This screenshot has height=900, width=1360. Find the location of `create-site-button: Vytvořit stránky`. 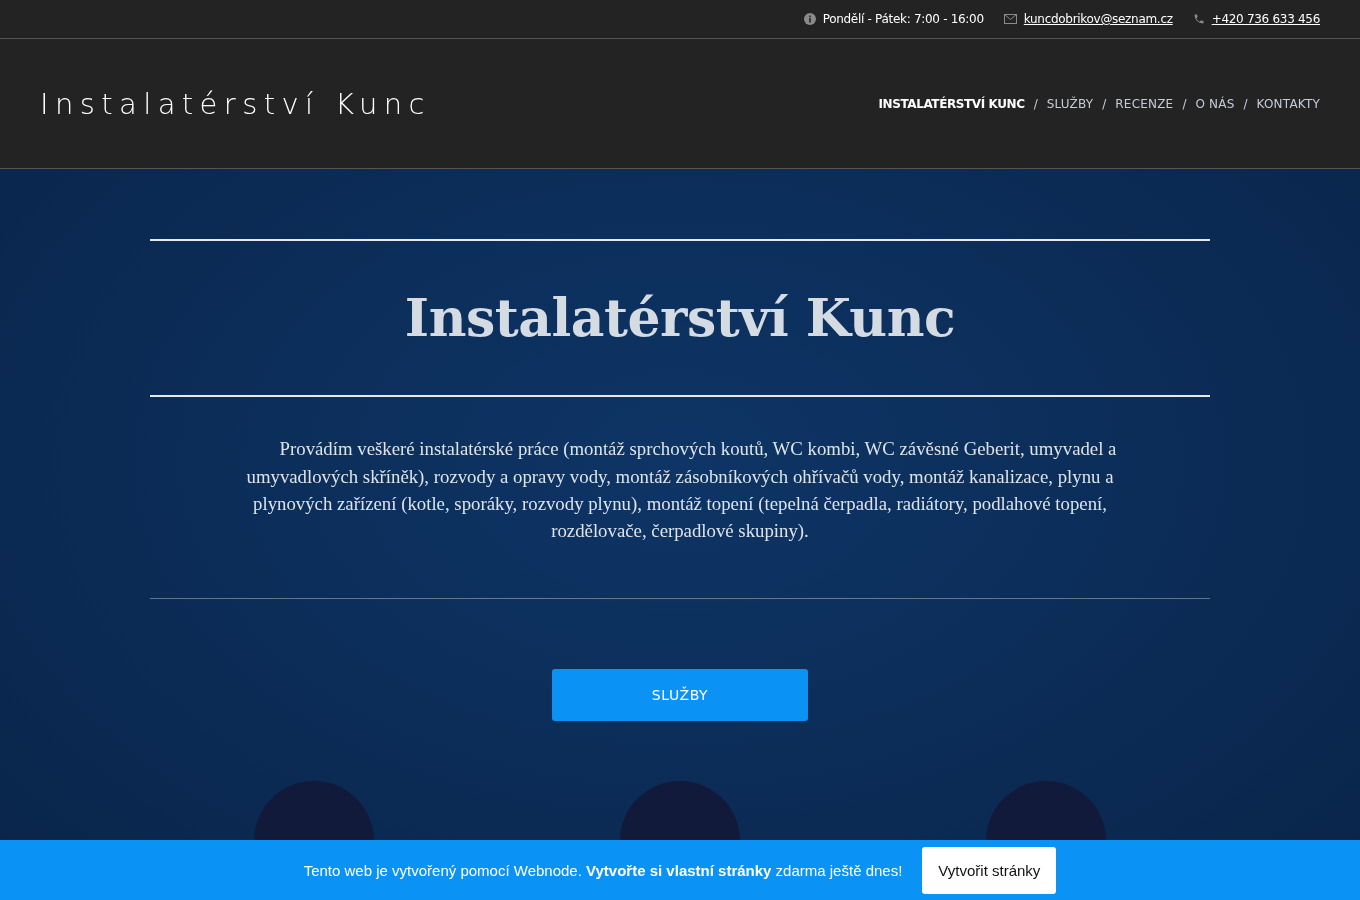

create-site-button: Vytvořit stránky is located at coordinates (989, 870).